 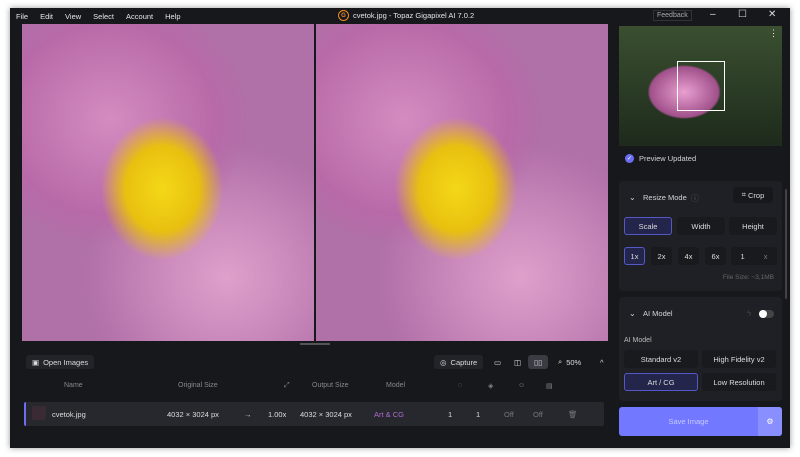 What do you see at coordinates (602, 362) in the screenshot?
I see `collapse-chevron-icon: ^` at bounding box center [602, 362].